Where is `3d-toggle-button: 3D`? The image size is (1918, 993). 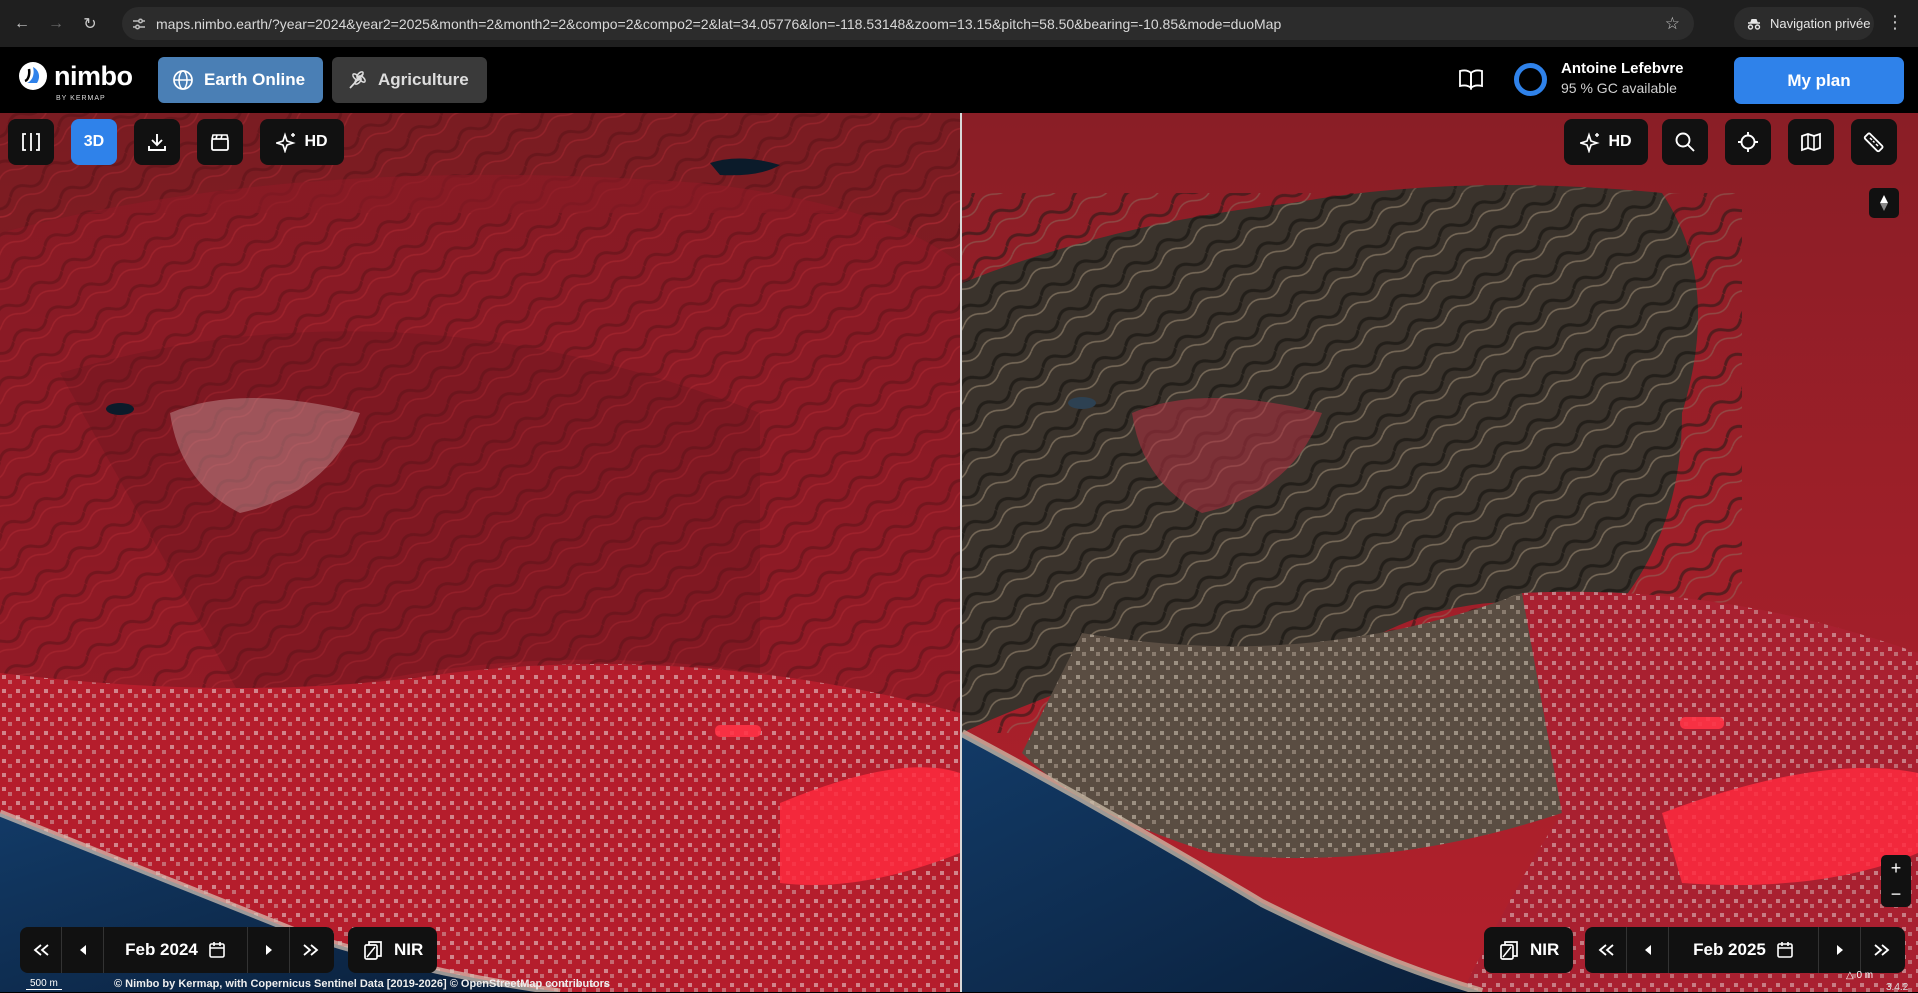 3d-toggle-button: 3D is located at coordinates (94, 142).